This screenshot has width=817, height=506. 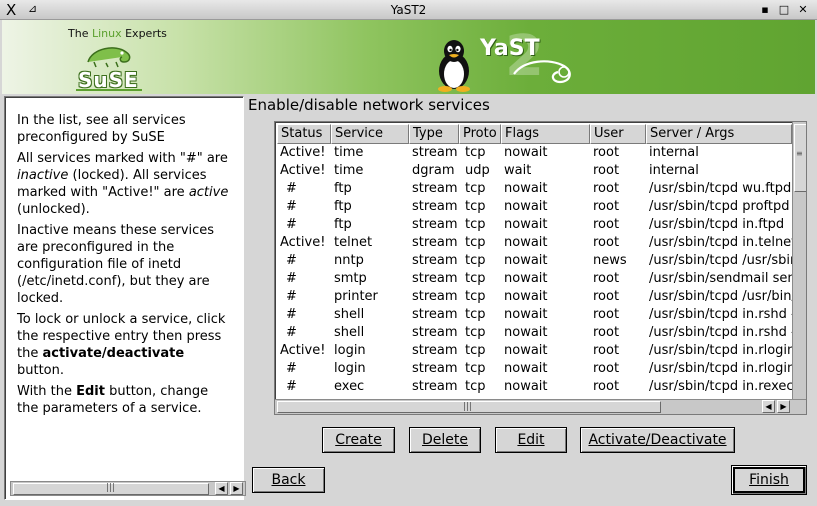 What do you see at coordinates (288, 480) in the screenshot?
I see `back-button: Back` at bounding box center [288, 480].